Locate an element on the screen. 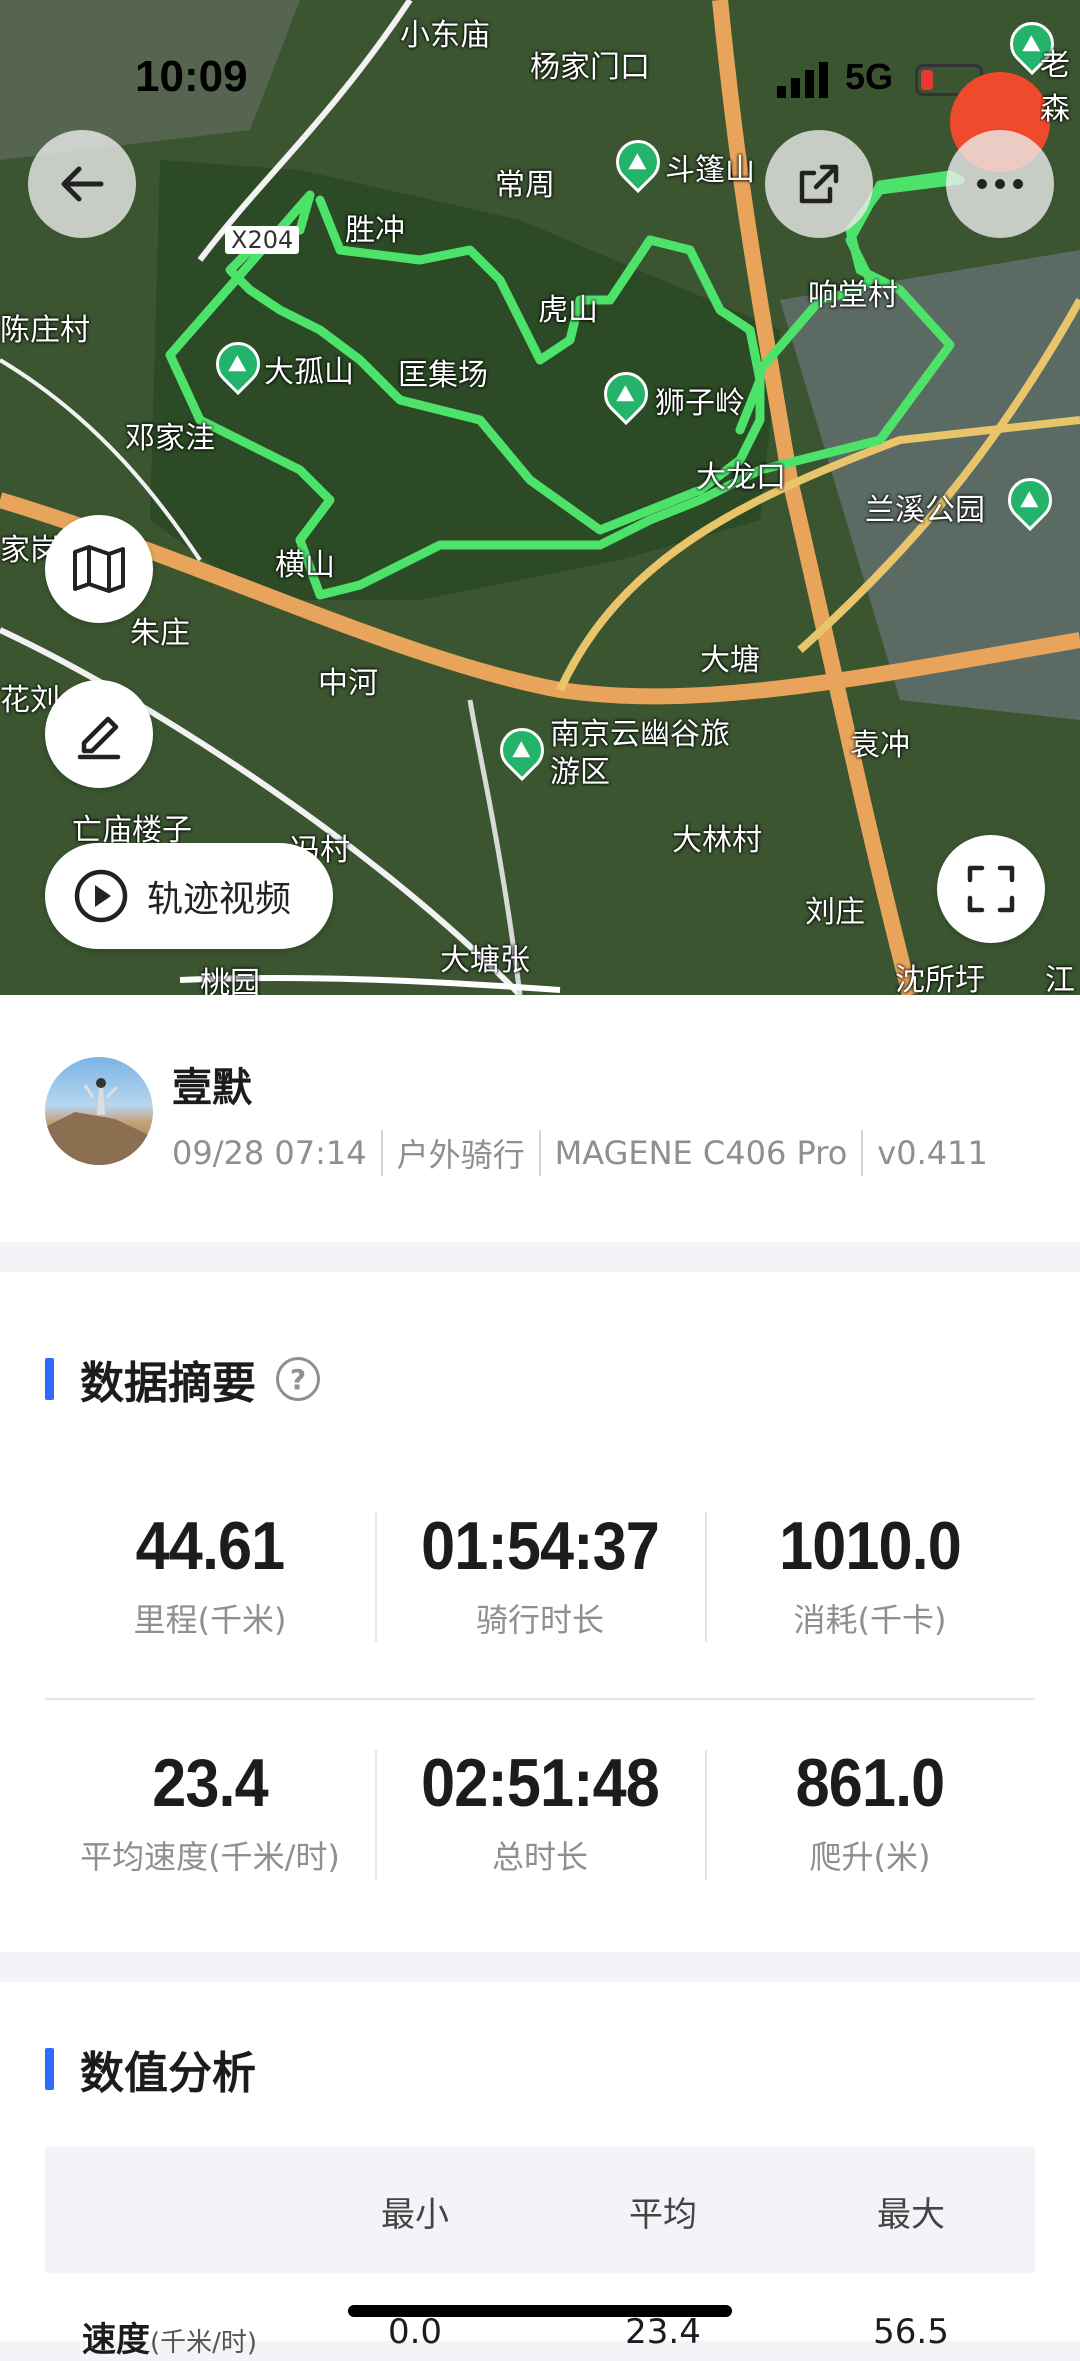 This screenshot has height=2361, width=1080. road-shield: X204 is located at coordinates (262, 240).